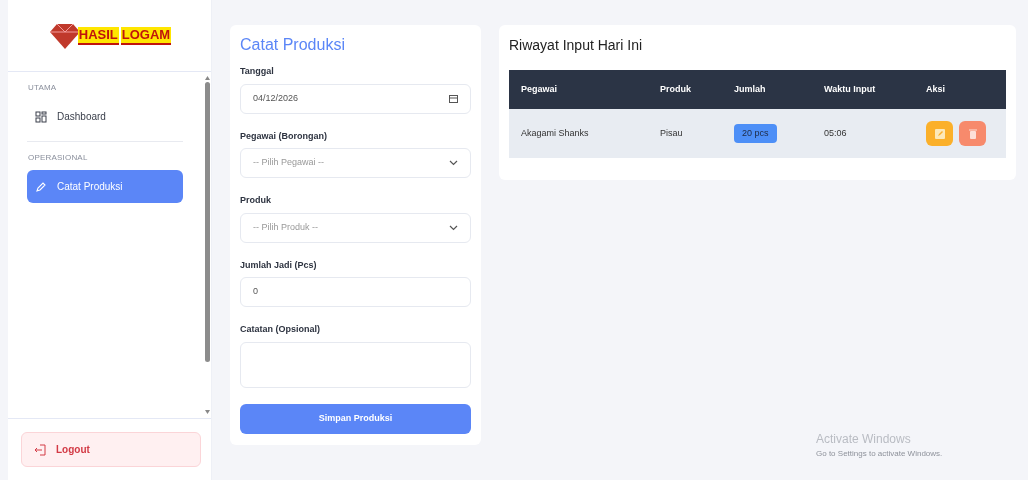  I want to click on save-button: Simpan Produksi, so click(355, 418).